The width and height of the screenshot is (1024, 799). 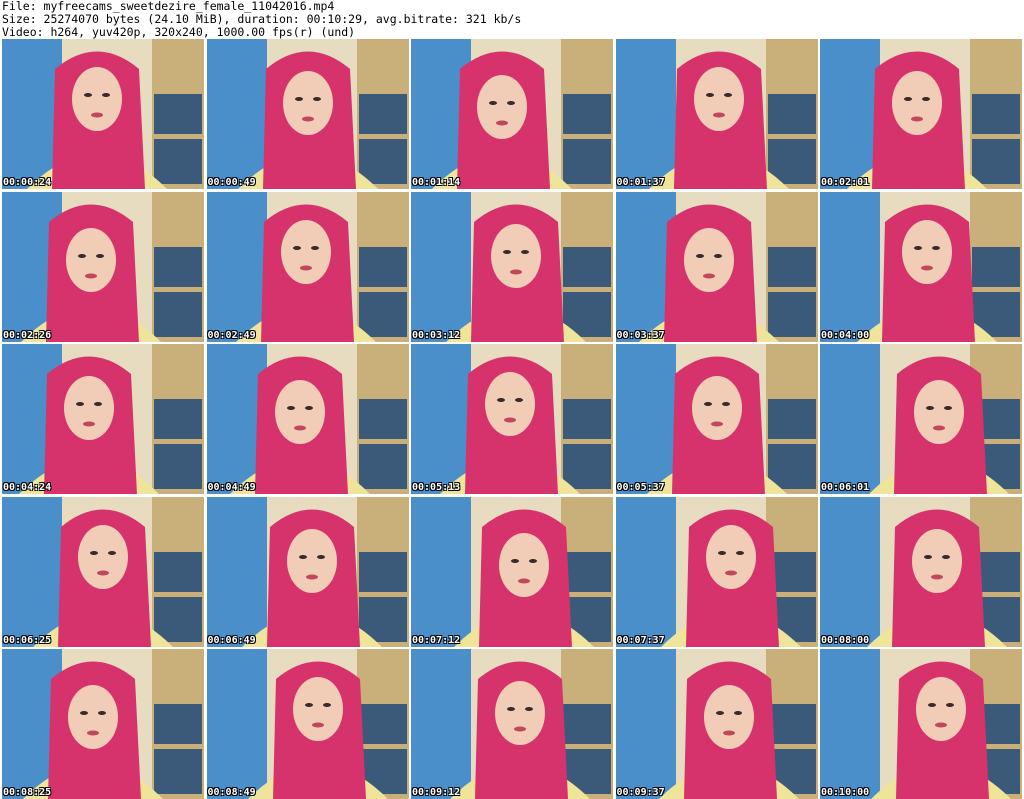 I want to click on timestamp-label: 00:06:25, so click(x=27, y=640).